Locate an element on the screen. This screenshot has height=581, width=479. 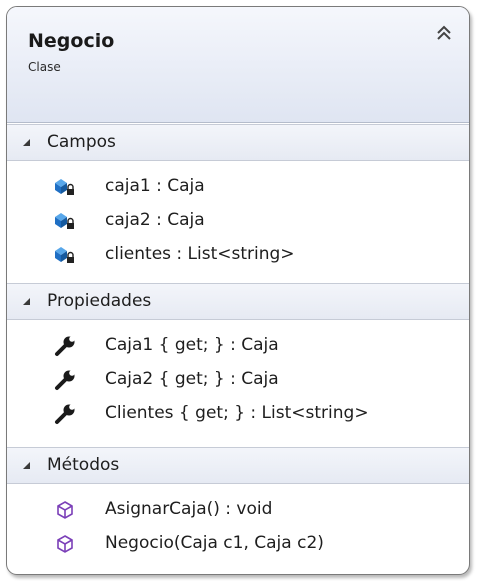
section-header-campos: Campos is located at coordinates (238, 142).